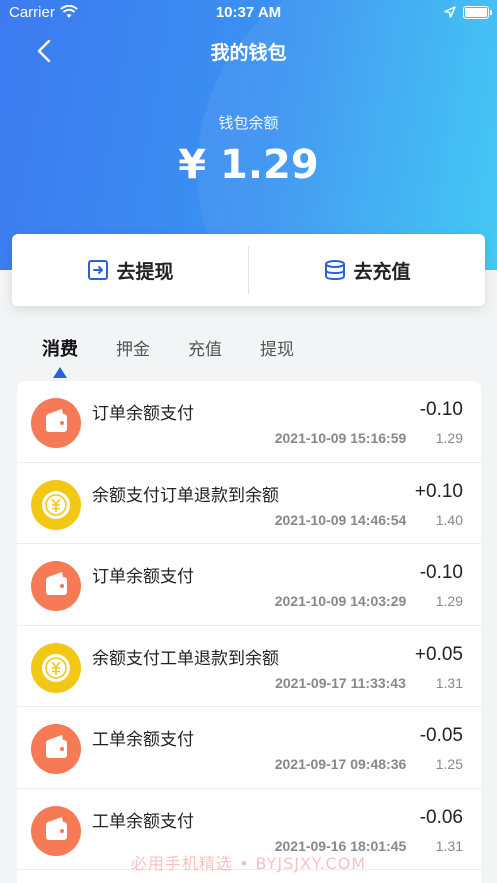  I want to click on transaction-time: 2021-09-17 09:48:36, so click(340, 764).